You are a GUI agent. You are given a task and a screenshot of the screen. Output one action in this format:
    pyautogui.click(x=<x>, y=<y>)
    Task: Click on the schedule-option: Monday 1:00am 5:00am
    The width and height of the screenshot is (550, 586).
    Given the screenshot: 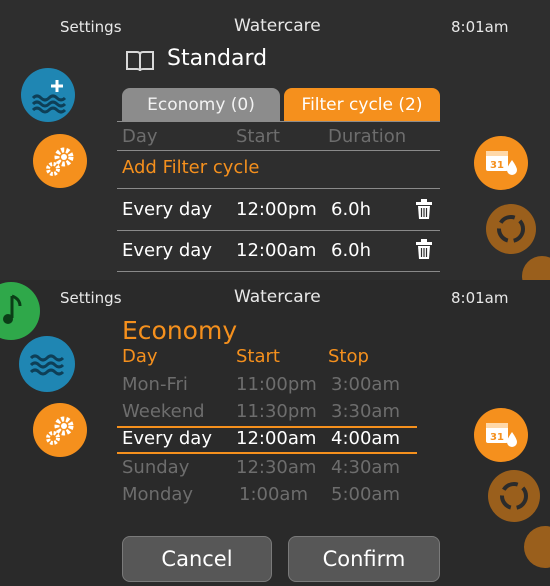 What is the action you would take?
    pyautogui.click(x=267, y=496)
    